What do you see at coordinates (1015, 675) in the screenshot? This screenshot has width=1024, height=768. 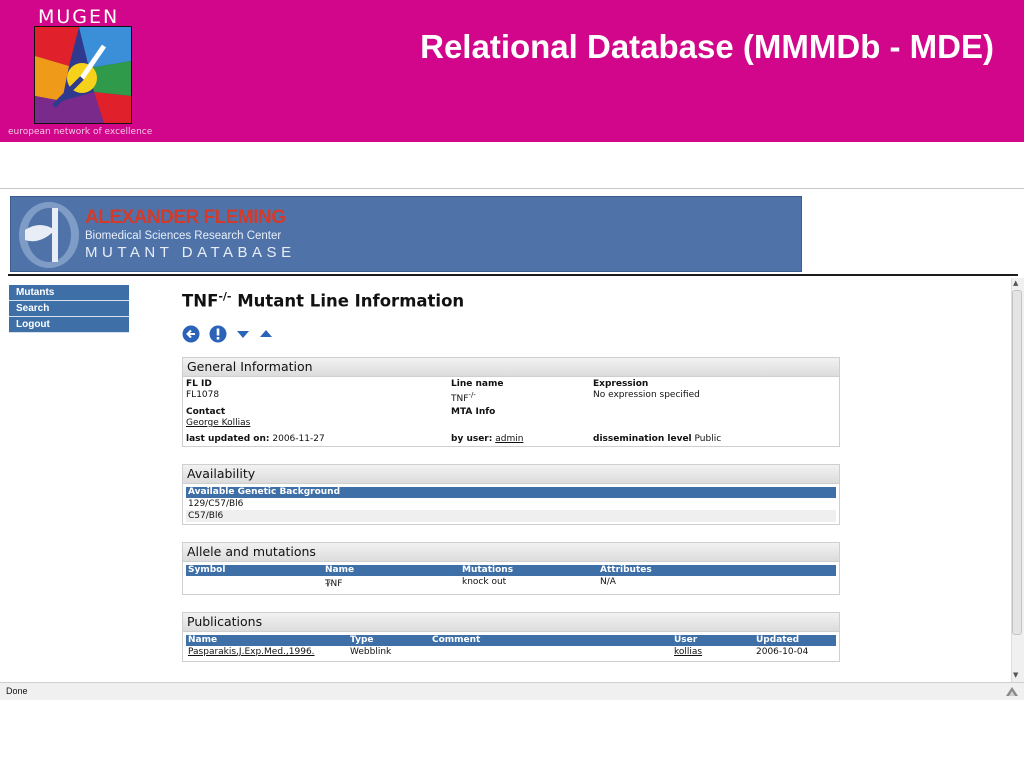 I see `scroll-down-icon: ▼` at bounding box center [1015, 675].